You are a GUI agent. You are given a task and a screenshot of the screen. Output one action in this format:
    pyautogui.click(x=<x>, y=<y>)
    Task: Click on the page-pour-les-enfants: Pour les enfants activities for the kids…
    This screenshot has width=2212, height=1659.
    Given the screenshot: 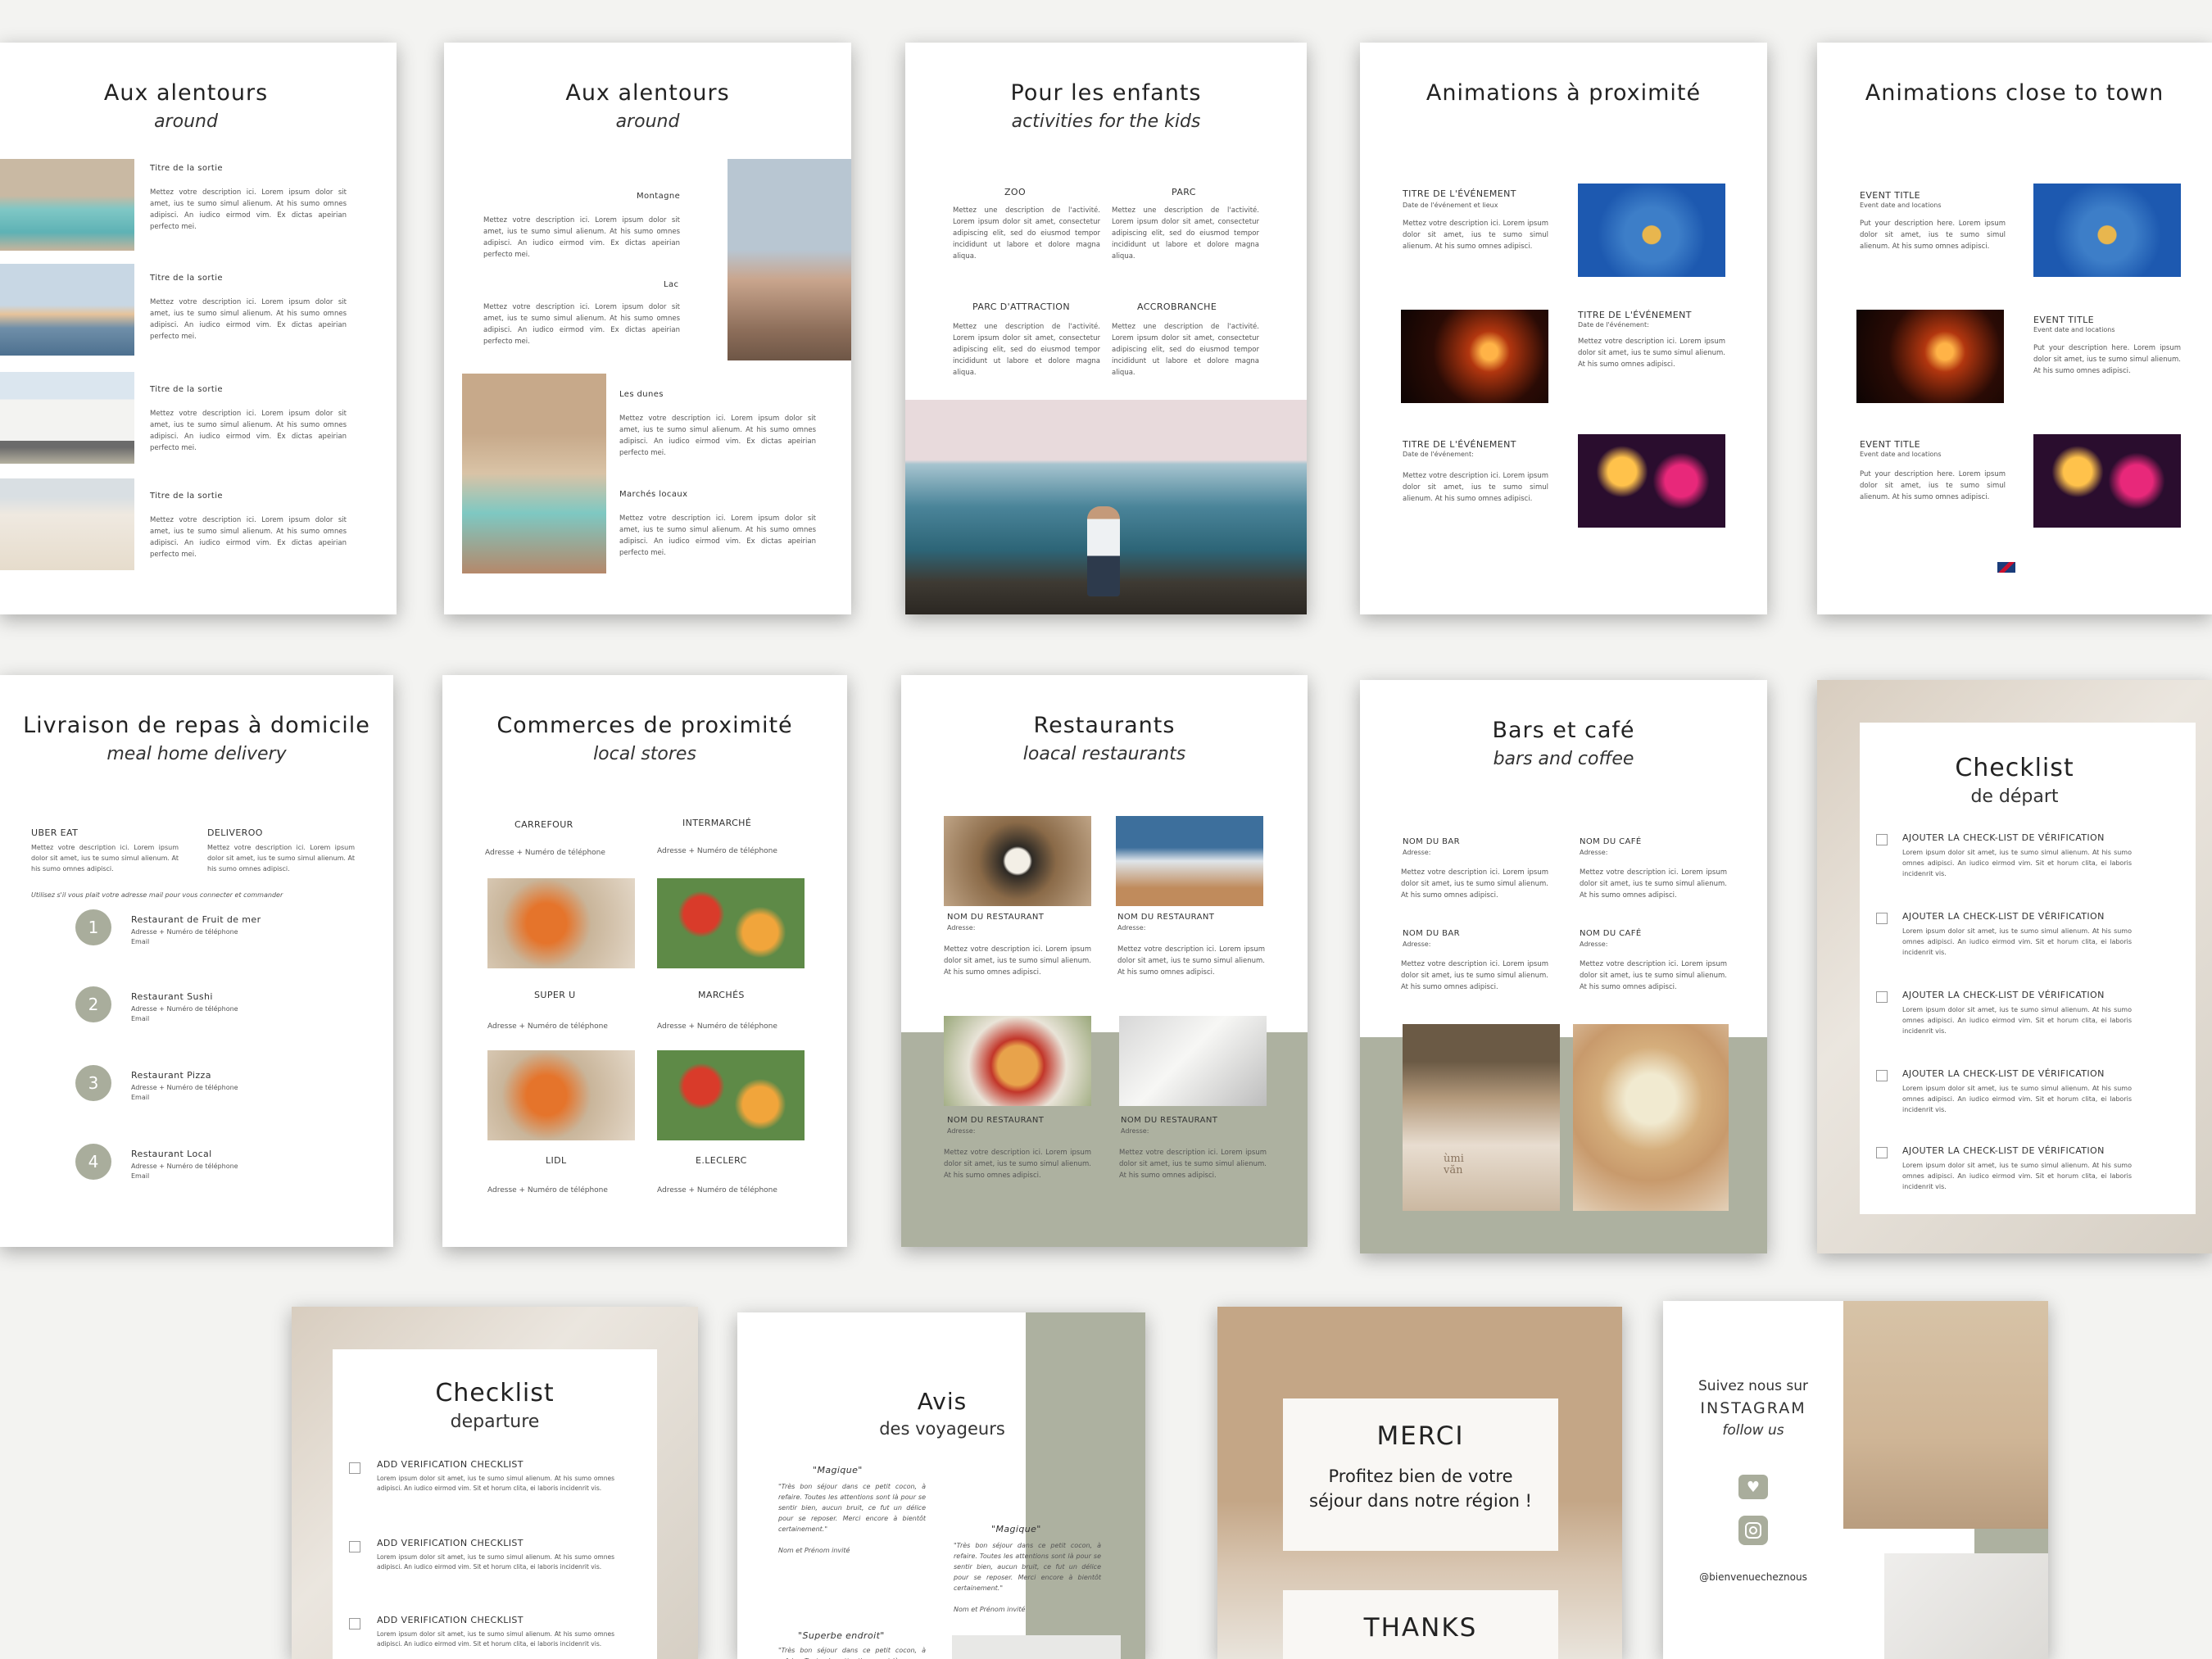 What is the action you would take?
    pyautogui.click(x=1106, y=328)
    